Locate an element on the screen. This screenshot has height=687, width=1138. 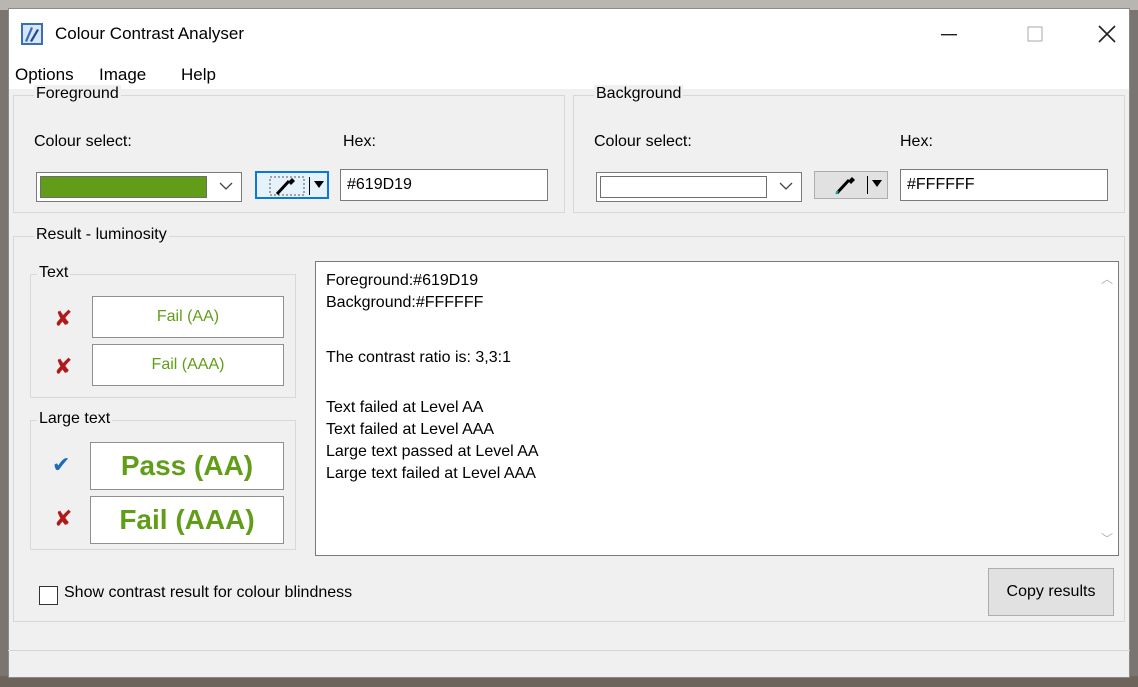
copy-results-button: Copy results is located at coordinates (1051, 592).